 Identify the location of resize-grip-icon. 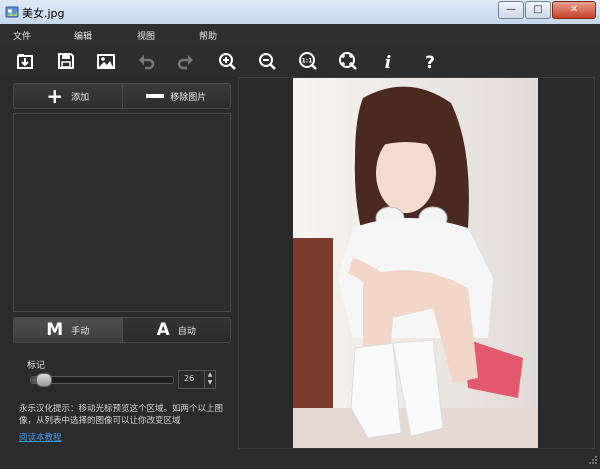
(593, 460).